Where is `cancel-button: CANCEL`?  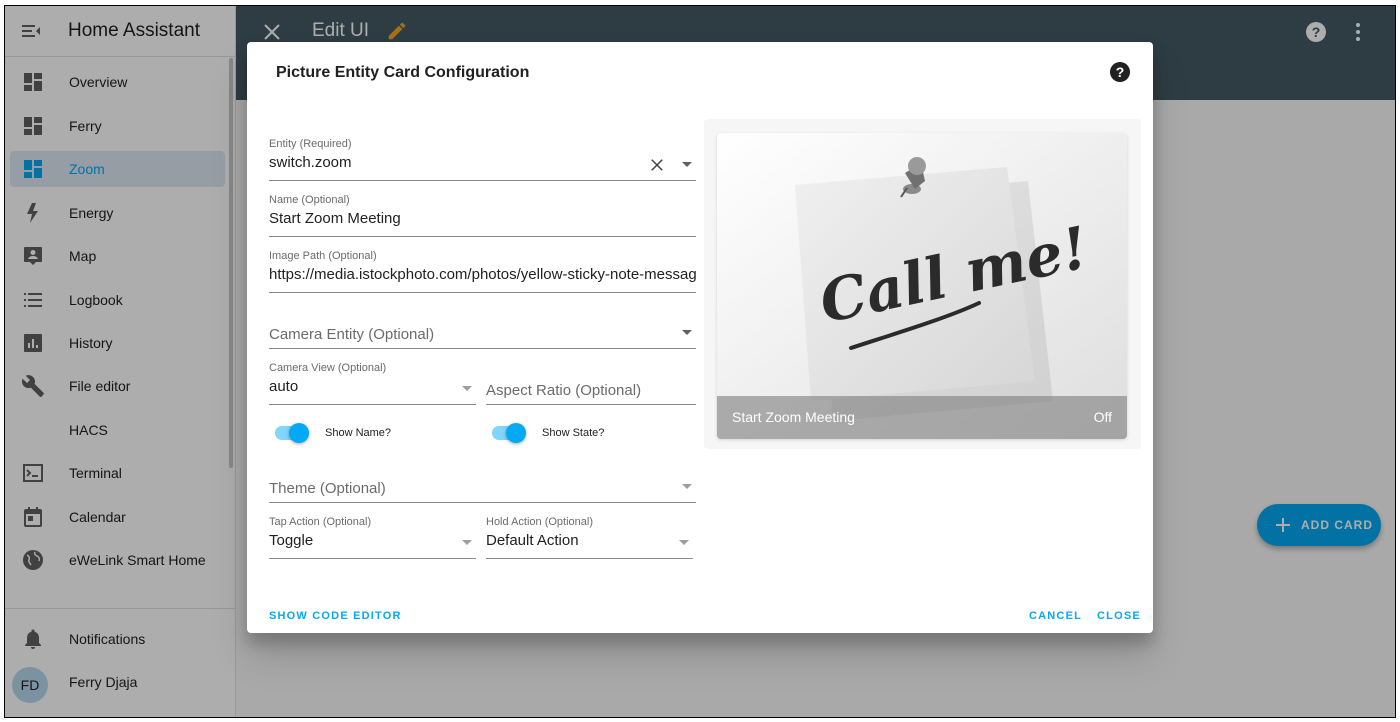 cancel-button: CANCEL is located at coordinates (1055, 616).